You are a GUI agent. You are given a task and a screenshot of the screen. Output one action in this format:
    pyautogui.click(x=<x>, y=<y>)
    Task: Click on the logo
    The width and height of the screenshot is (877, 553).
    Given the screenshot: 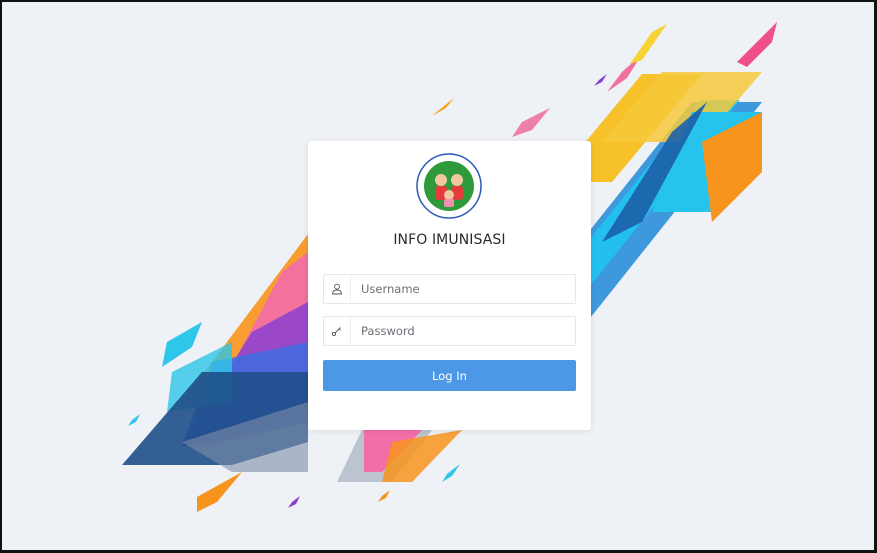 What is the action you would take?
    pyautogui.click(x=449, y=186)
    